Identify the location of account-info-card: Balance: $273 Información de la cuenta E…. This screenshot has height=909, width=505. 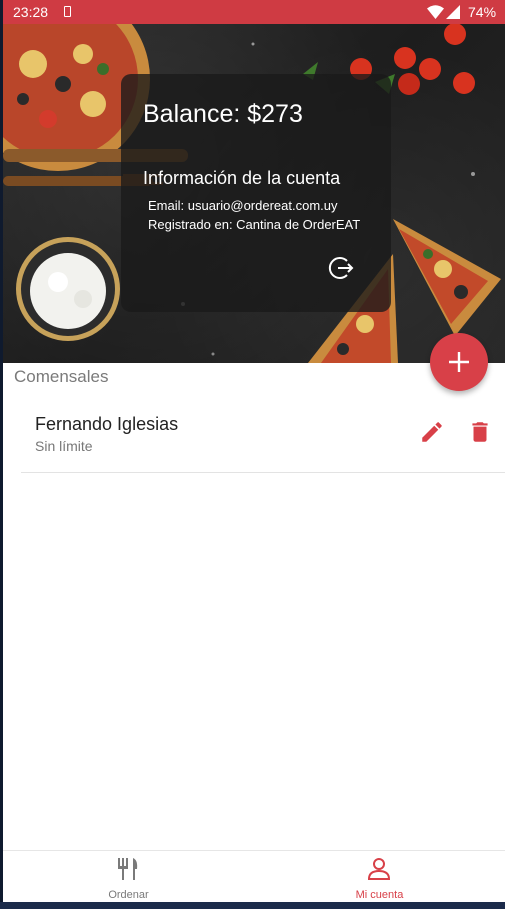
(256, 193).